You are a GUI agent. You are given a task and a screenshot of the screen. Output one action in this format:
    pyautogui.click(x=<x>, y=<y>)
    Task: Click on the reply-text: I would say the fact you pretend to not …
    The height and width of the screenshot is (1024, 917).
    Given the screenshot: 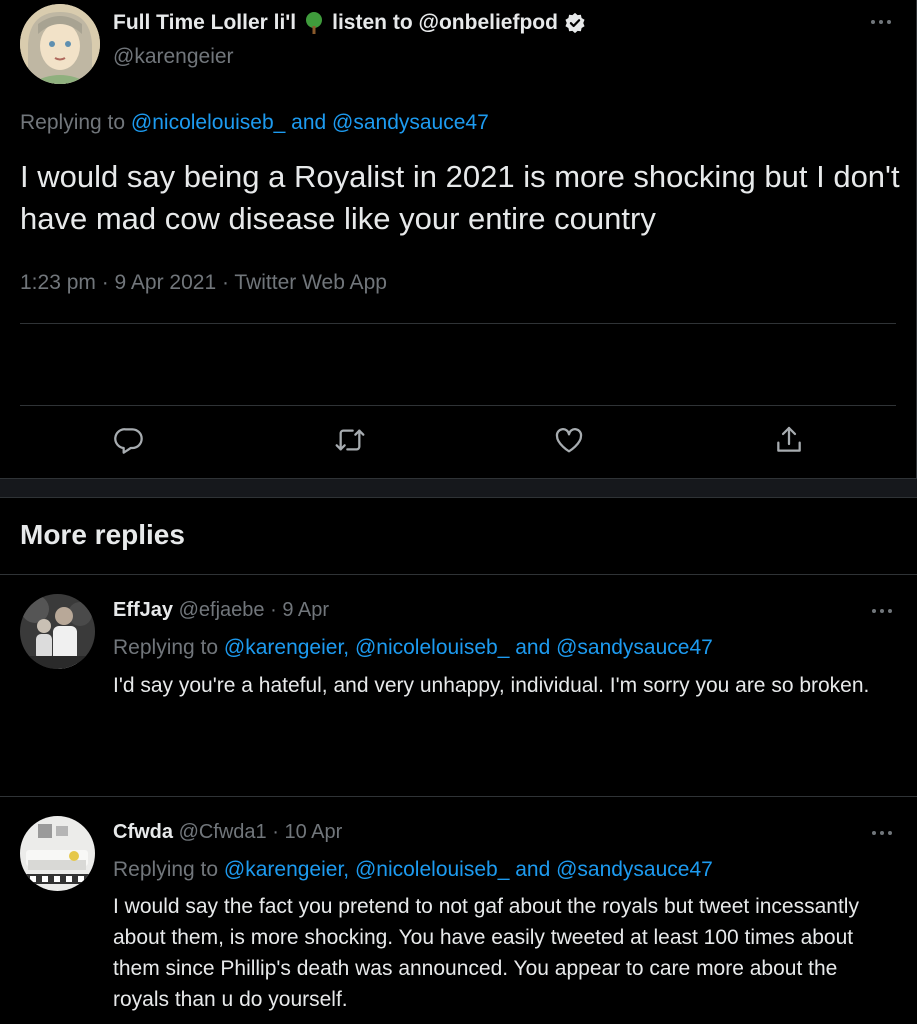 What is the action you would take?
    pyautogui.click(x=486, y=953)
    